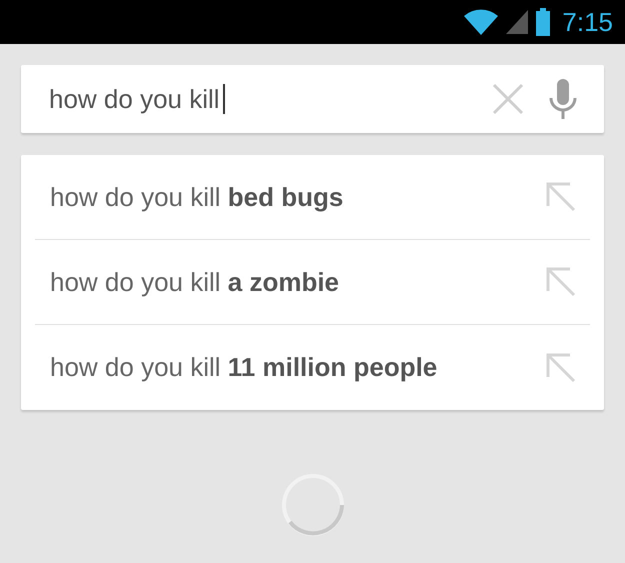 The height and width of the screenshot is (563, 625). I want to click on suggestion-item: how do you kill 11 million people, so click(312, 367).